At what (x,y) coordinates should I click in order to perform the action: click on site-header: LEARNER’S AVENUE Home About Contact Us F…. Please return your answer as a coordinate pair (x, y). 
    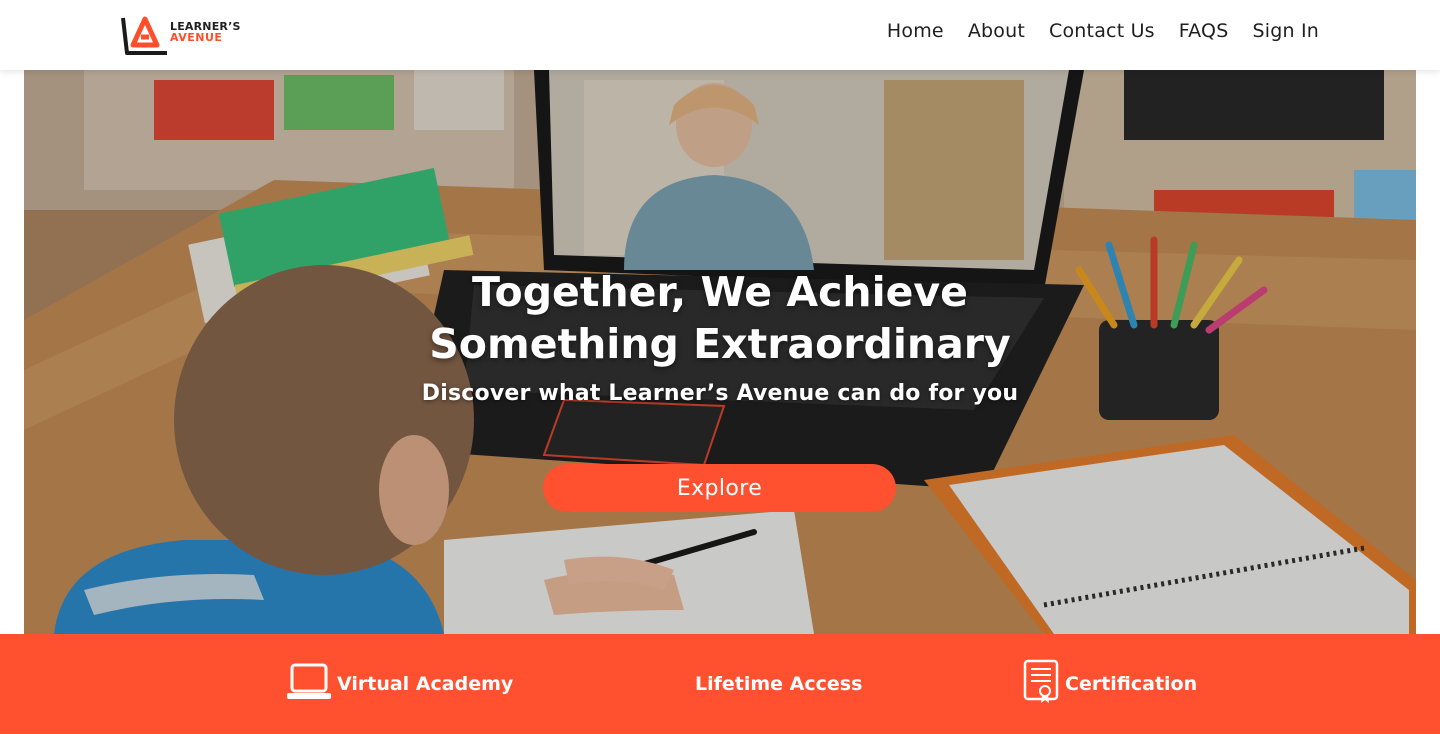
    Looking at the image, I should click on (720, 35).